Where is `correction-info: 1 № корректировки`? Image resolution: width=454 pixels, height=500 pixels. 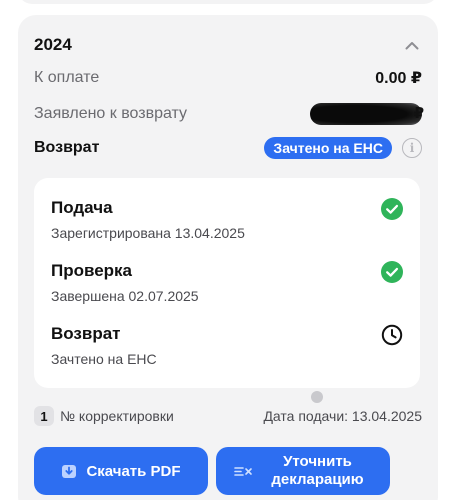 correction-info: 1 № корректировки is located at coordinates (104, 416).